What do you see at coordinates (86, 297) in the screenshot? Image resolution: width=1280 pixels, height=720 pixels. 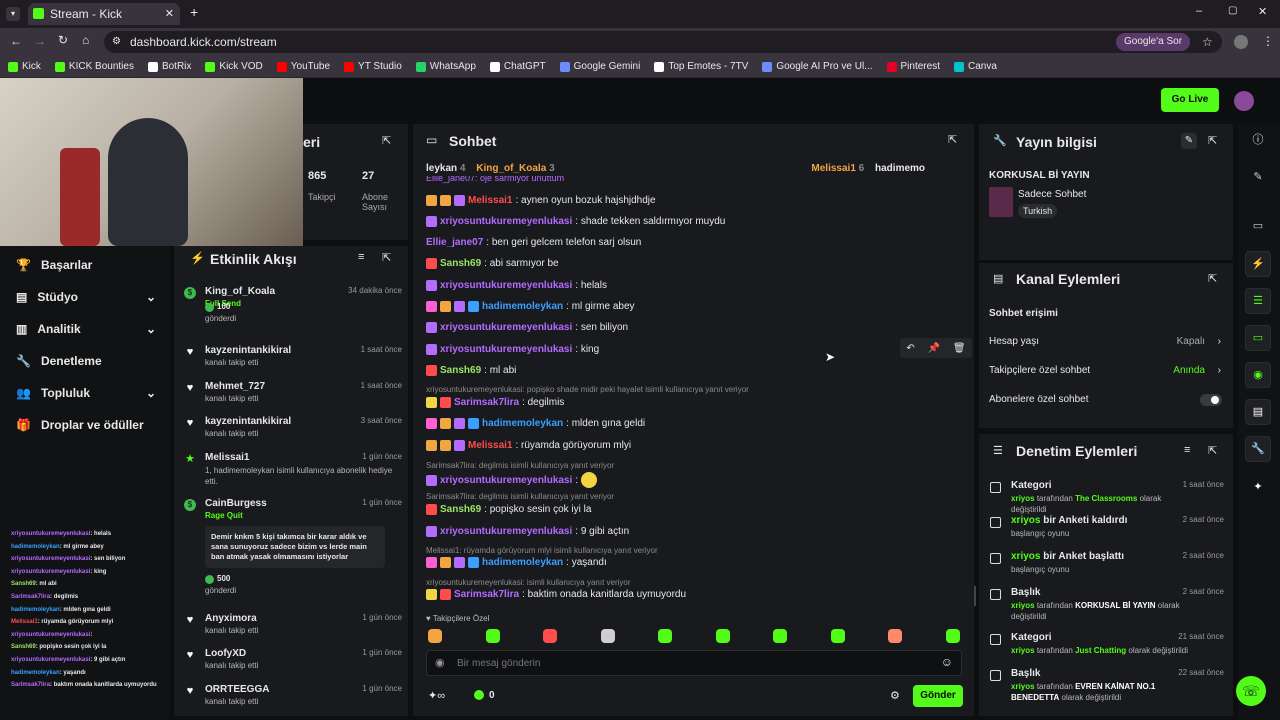 I see `sidebar-item-studio: ▤ Stüdyo ⌄` at bounding box center [86, 297].